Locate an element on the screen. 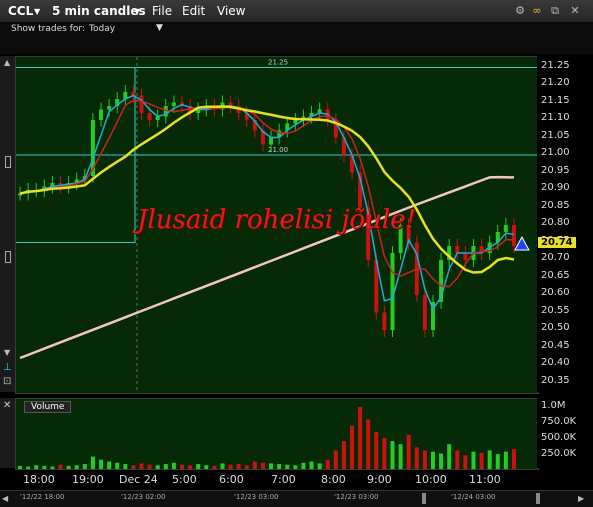 Image resolution: width=593 pixels, height=507 pixels. volume-panel: Volume is located at coordinates (277, 434).